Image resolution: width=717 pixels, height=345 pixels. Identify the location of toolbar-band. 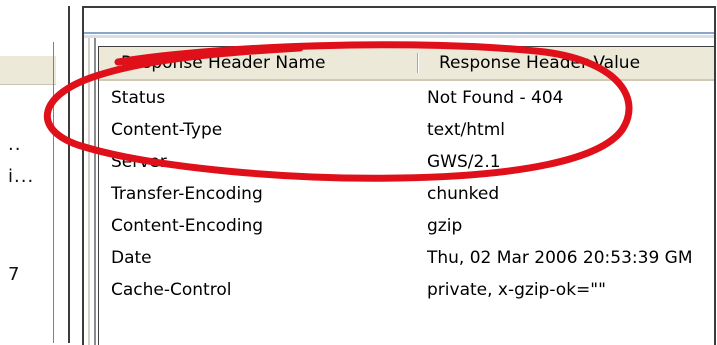
(399, 23).